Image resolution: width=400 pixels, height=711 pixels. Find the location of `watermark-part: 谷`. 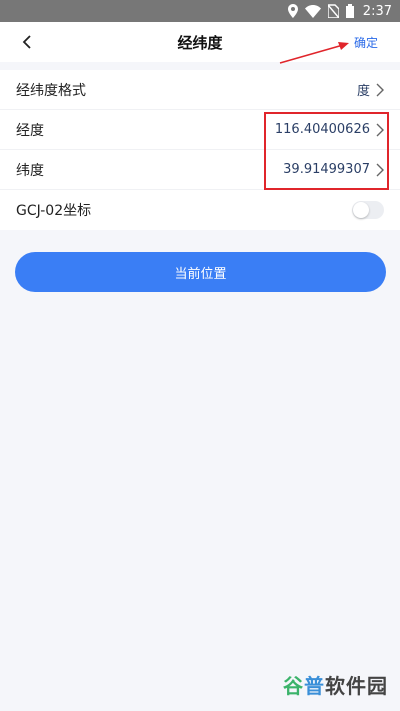

watermark-part: 谷 is located at coordinates (293, 686).